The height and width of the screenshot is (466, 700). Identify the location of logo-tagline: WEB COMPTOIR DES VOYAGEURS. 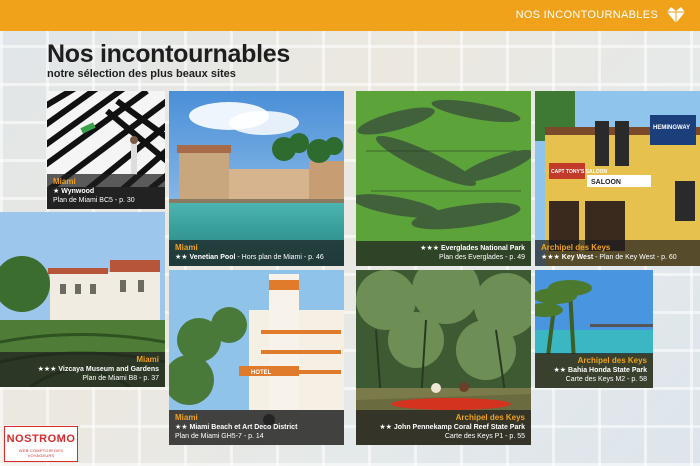
(41, 453).